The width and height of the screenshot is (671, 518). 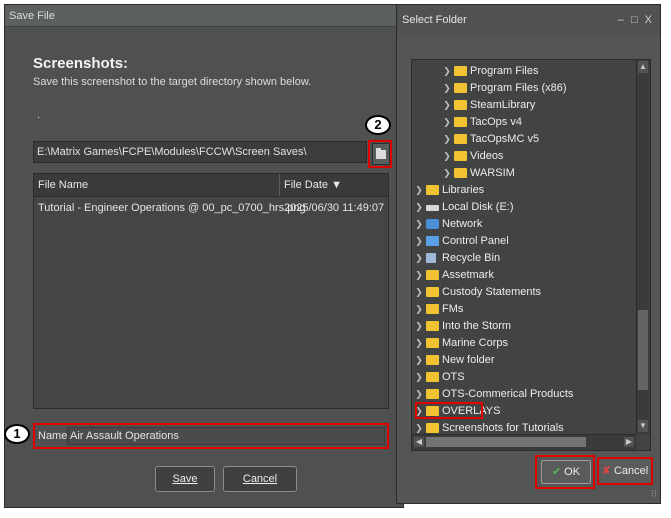 What do you see at coordinates (522, 326) in the screenshot?
I see `tree-item: ❯ Into the Storm` at bounding box center [522, 326].